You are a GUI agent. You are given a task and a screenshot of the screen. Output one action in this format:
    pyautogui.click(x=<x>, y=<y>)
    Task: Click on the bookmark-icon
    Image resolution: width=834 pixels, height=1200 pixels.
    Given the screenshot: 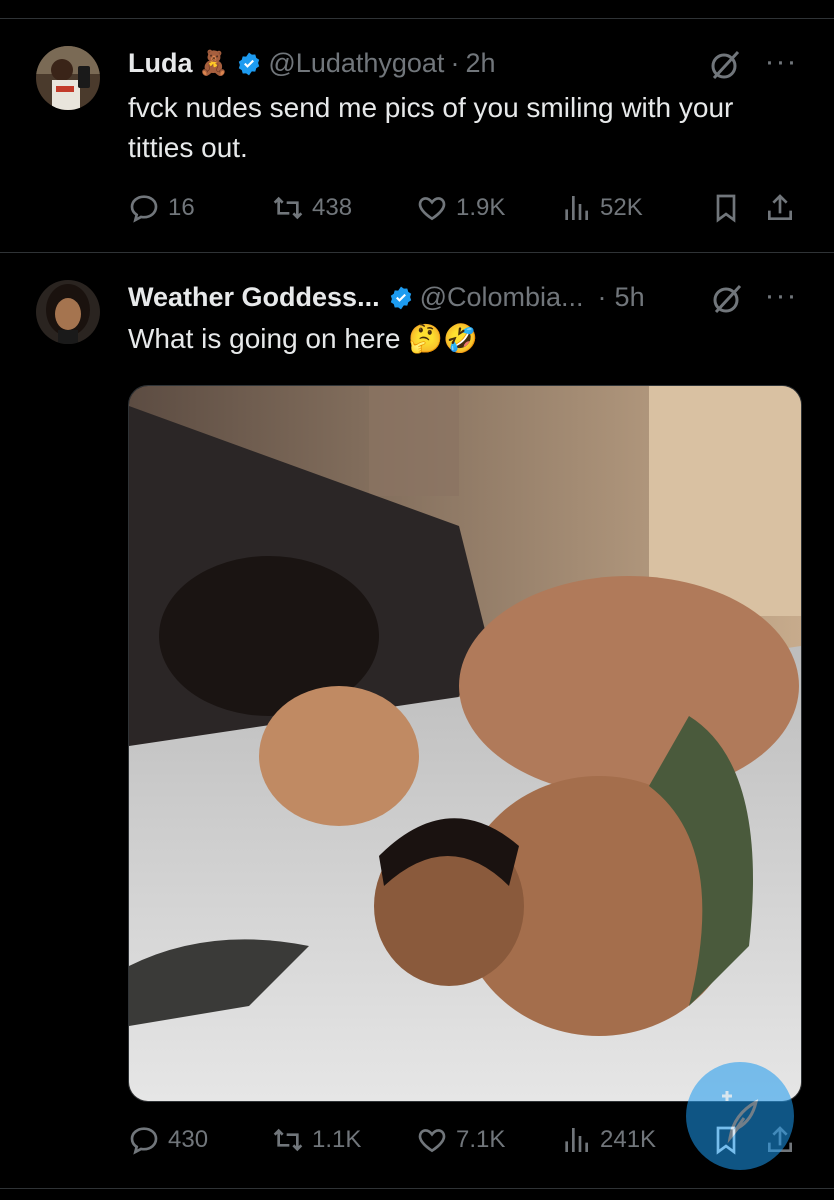 What is the action you would take?
    pyautogui.click(x=726, y=208)
    